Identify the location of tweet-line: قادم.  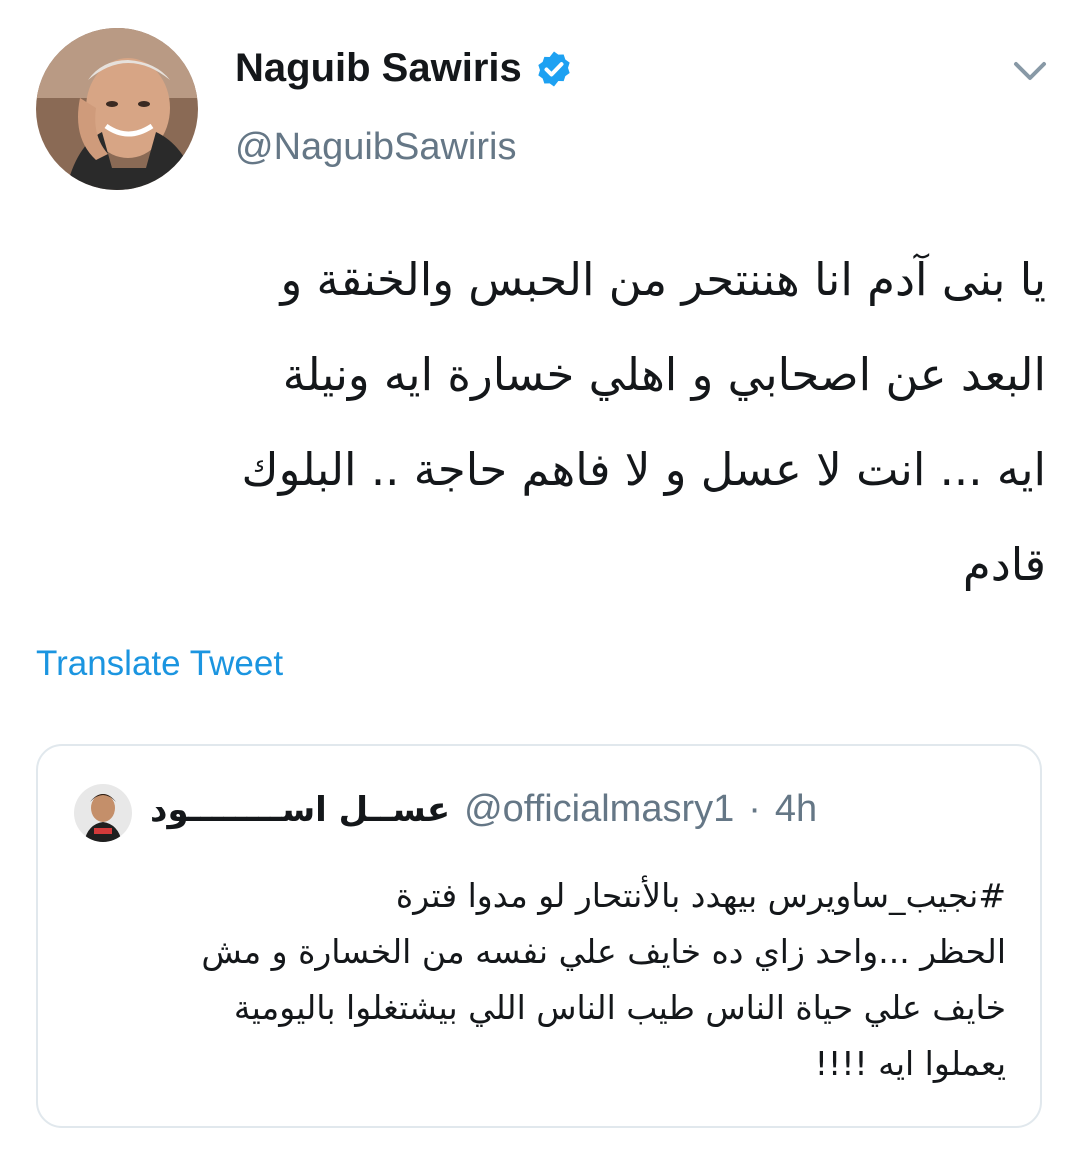
(1004, 564).